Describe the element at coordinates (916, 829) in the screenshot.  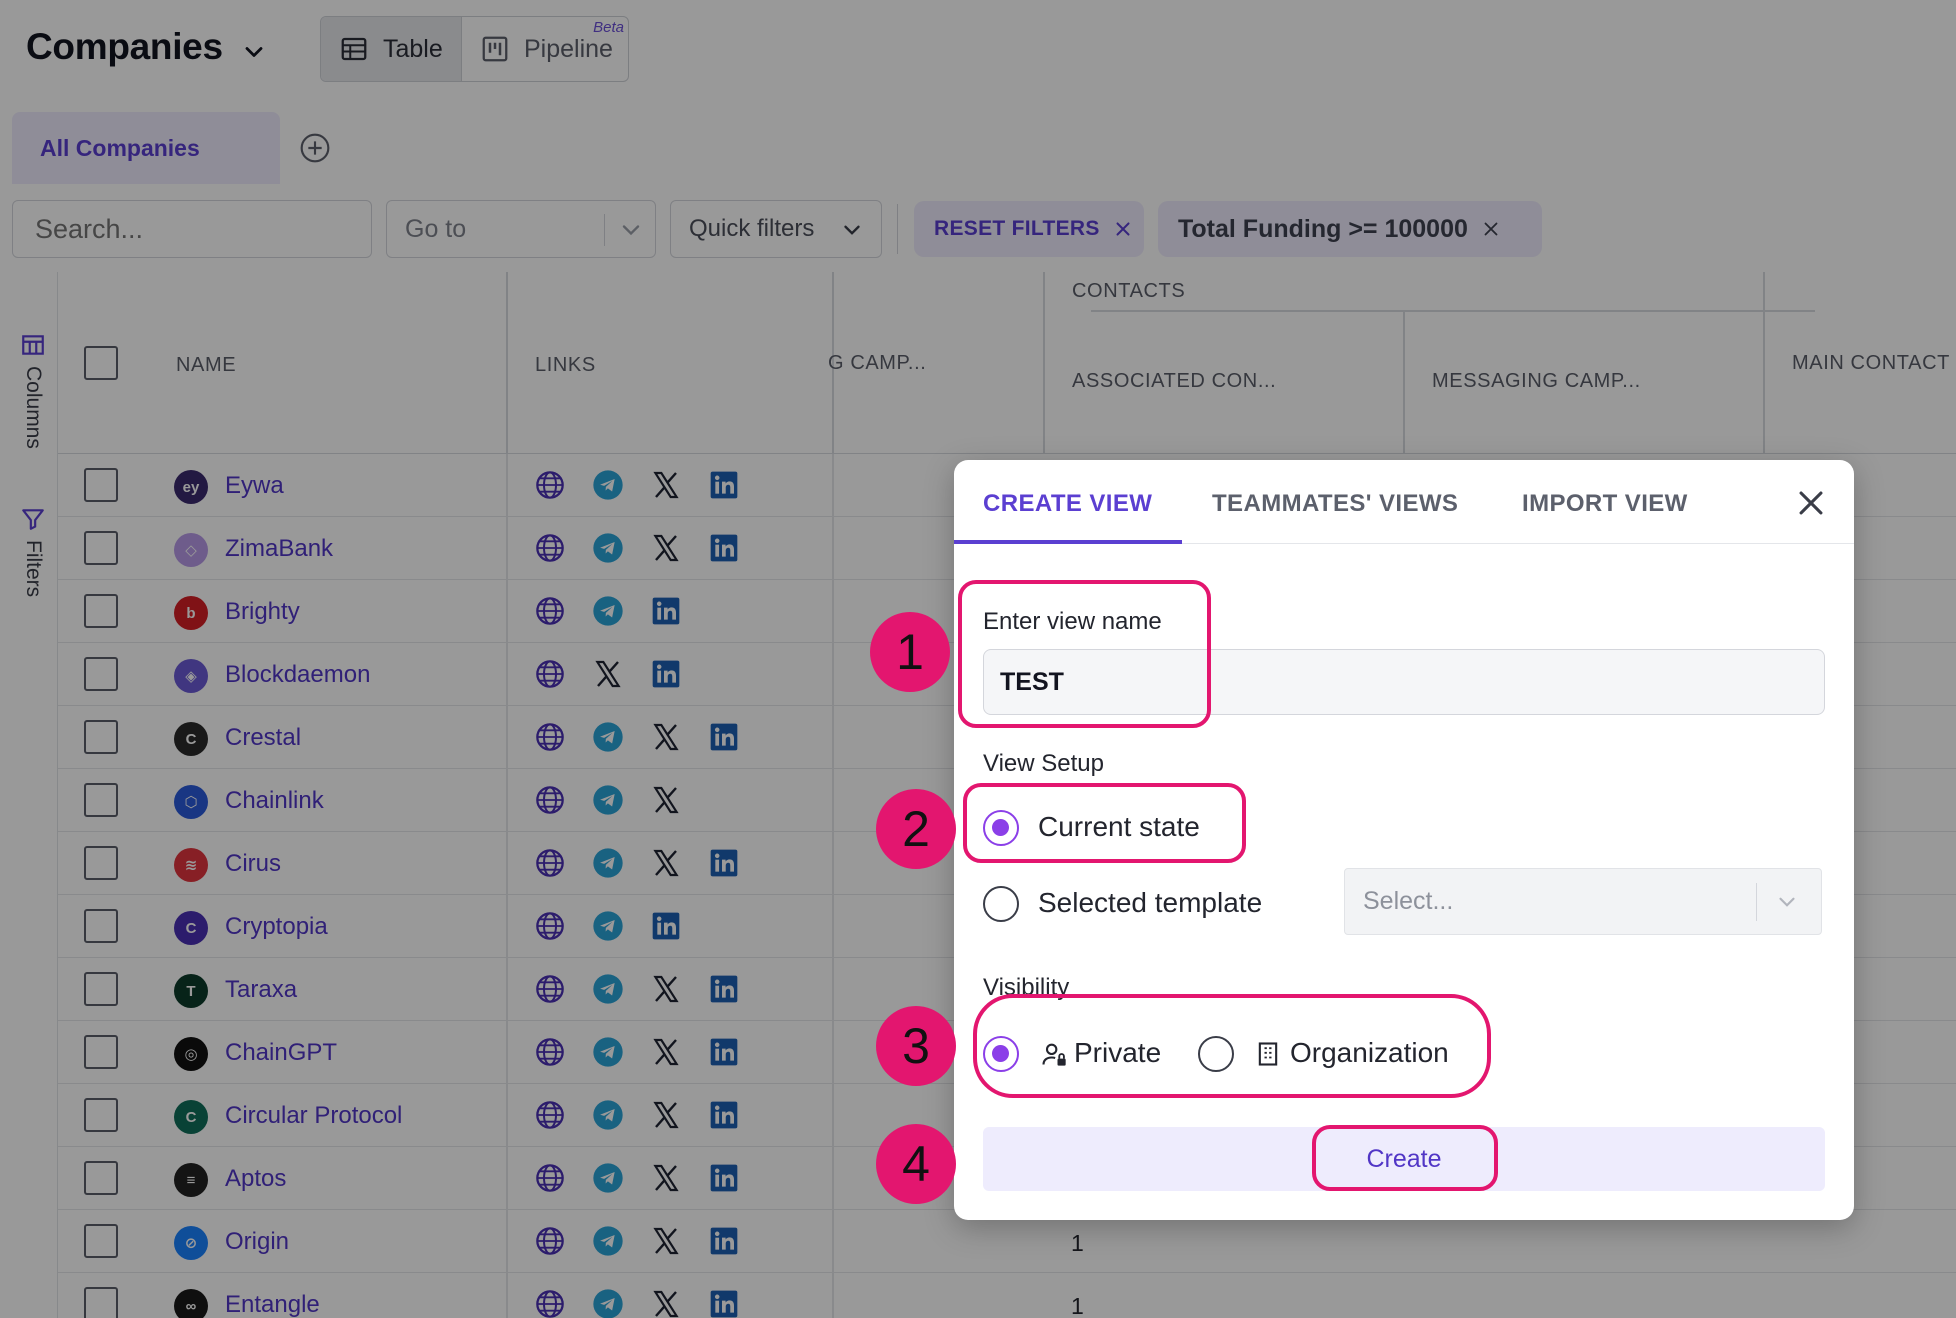
I see `step-badge: 2` at that location.